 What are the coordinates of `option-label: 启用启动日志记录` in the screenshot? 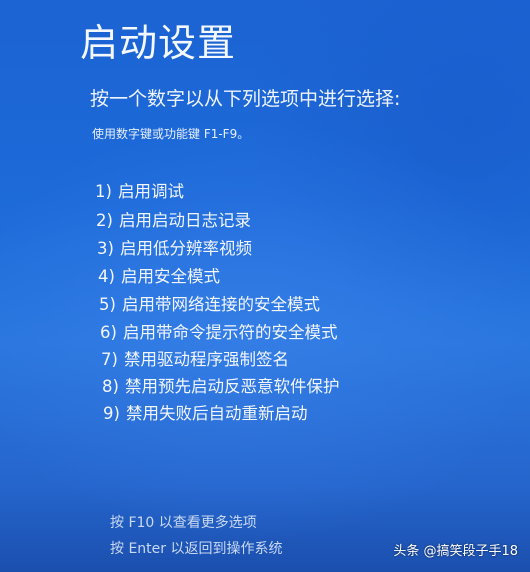 It's located at (184, 220).